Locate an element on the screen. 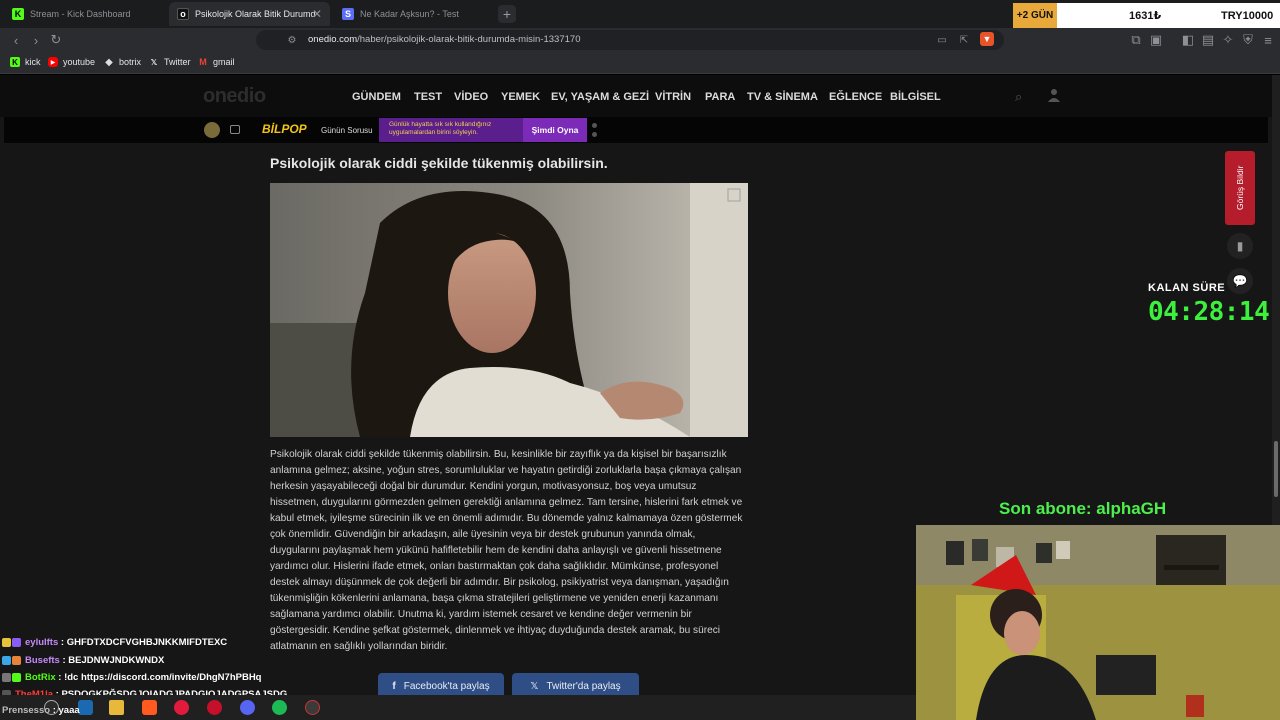  site-logo: onedio is located at coordinates (234, 96).